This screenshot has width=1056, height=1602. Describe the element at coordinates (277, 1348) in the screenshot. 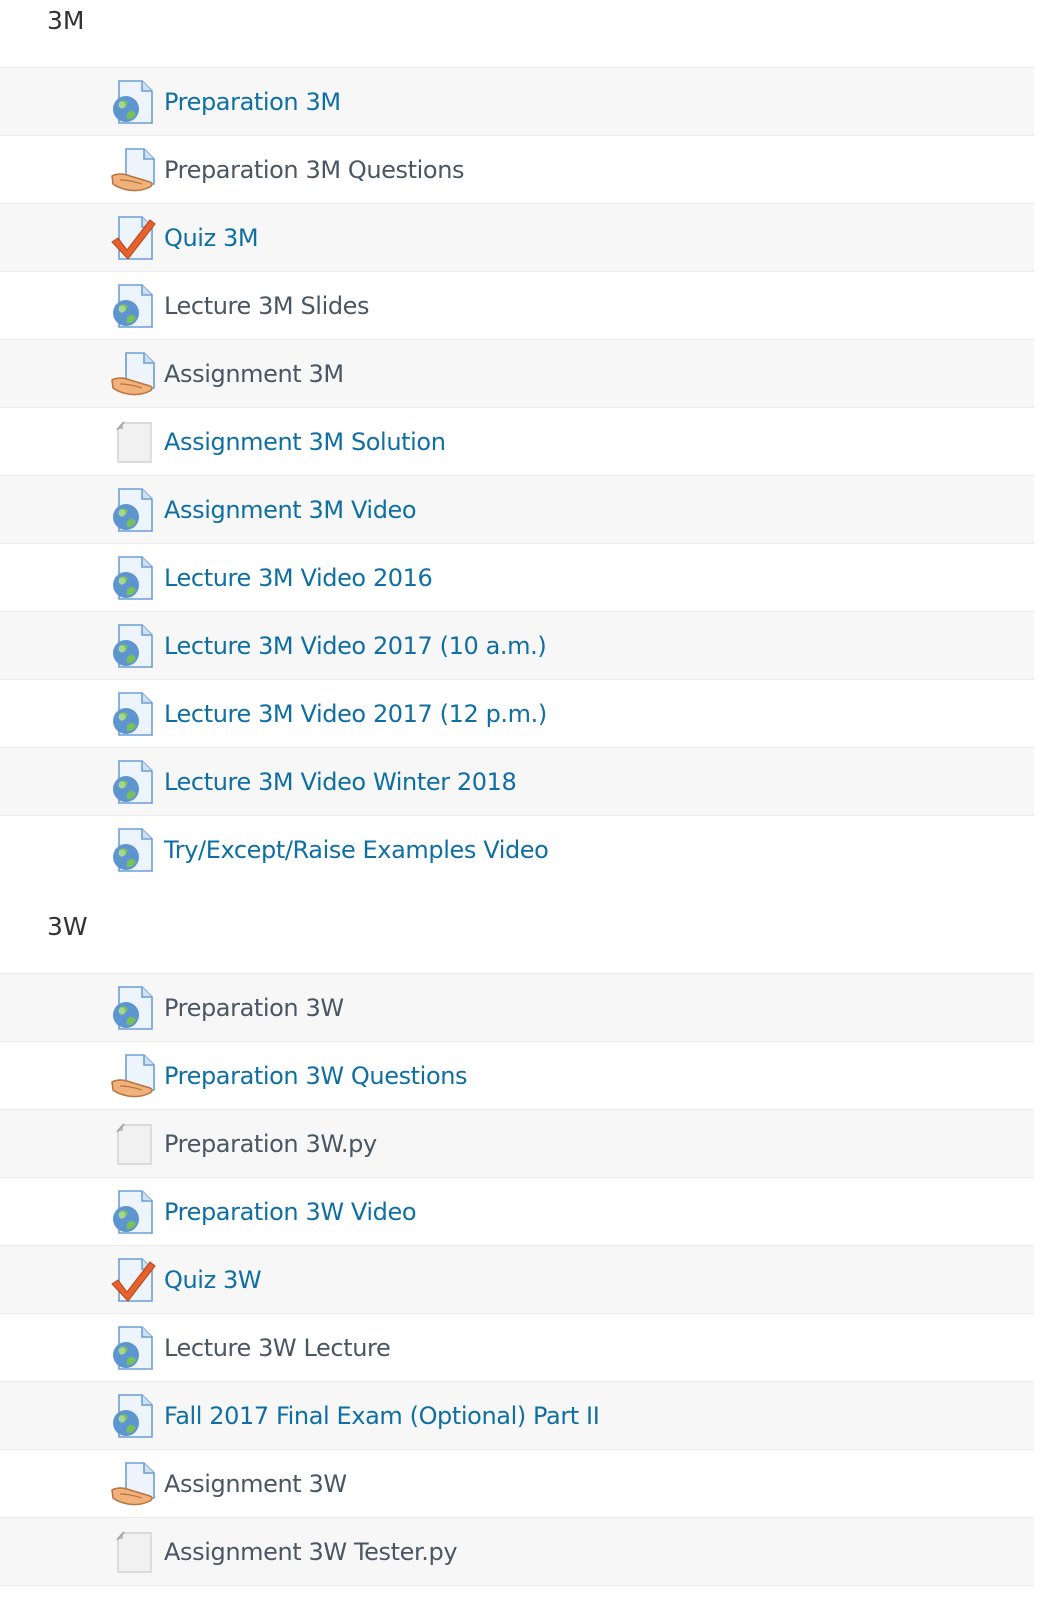

I see `activity-link: Lecture 3W Lecture` at that location.